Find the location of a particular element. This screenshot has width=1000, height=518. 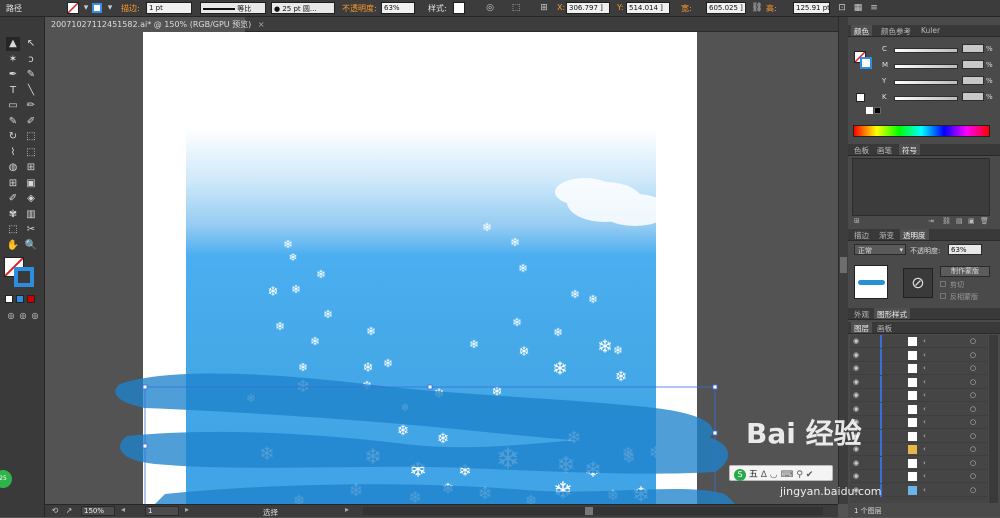

blend-mode-select: 正常 ▾ is located at coordinates (880, 249).